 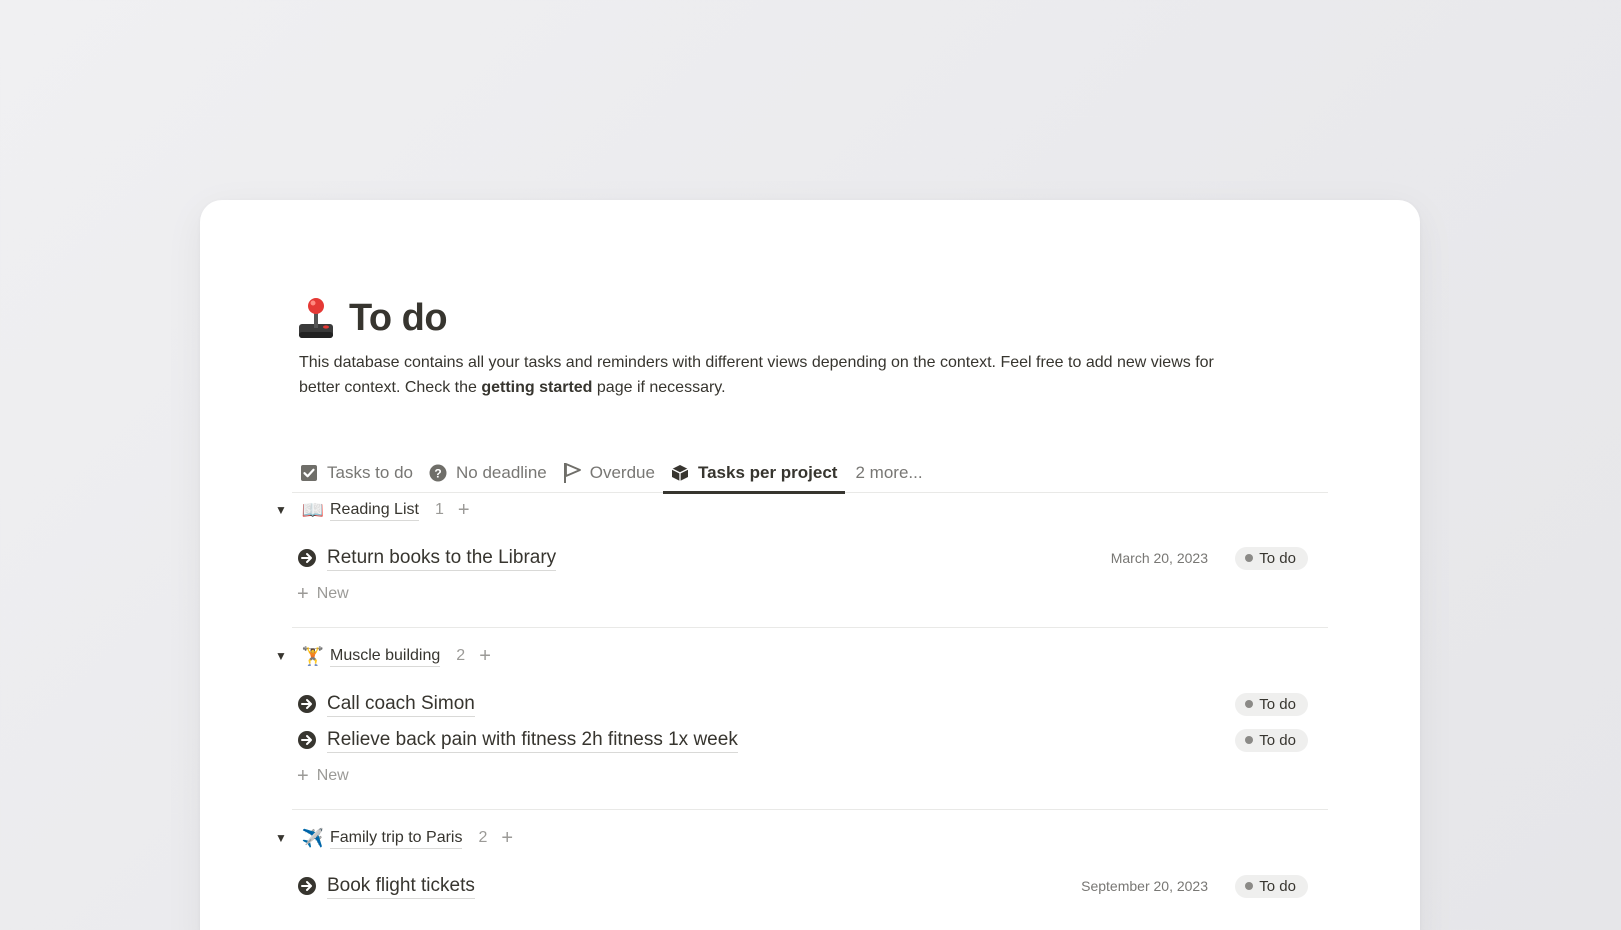 I want to click on group-name: Family trip to Paris, so click(x=396, y=838).